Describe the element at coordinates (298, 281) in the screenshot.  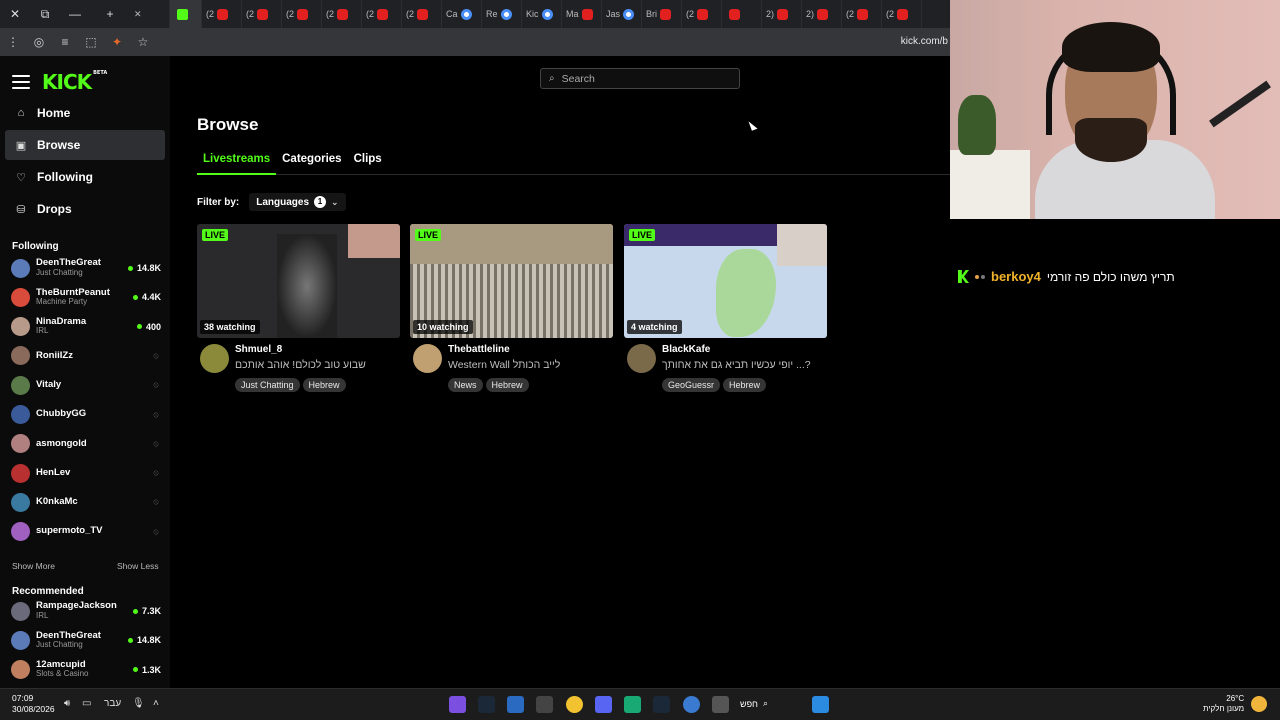
I see `stream-thumbnail: LIVE 38 watching` at that location.